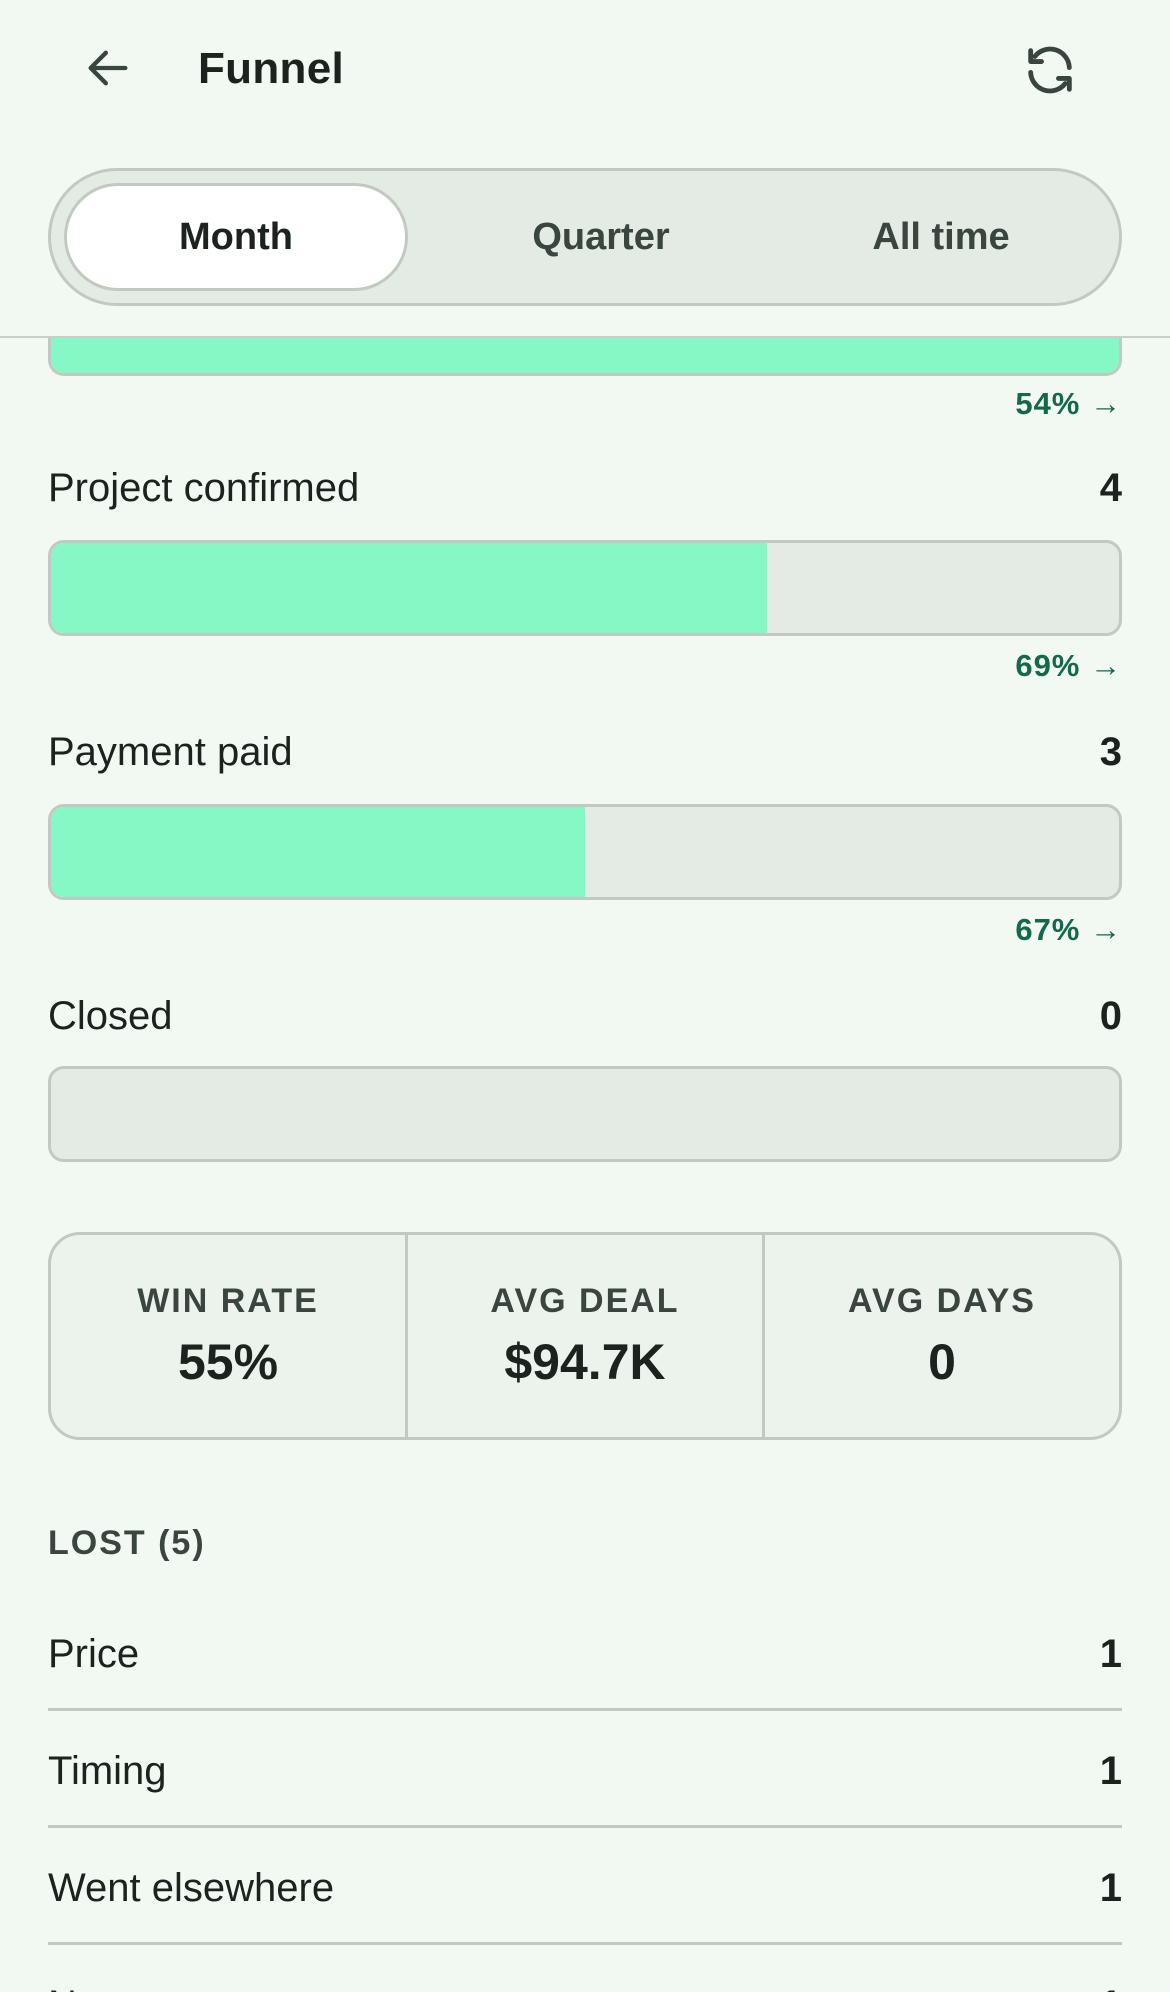 This screenshot has height=1992, width=1170. I want to click on period-selector: Month Quarter All time, so click(585, 237).